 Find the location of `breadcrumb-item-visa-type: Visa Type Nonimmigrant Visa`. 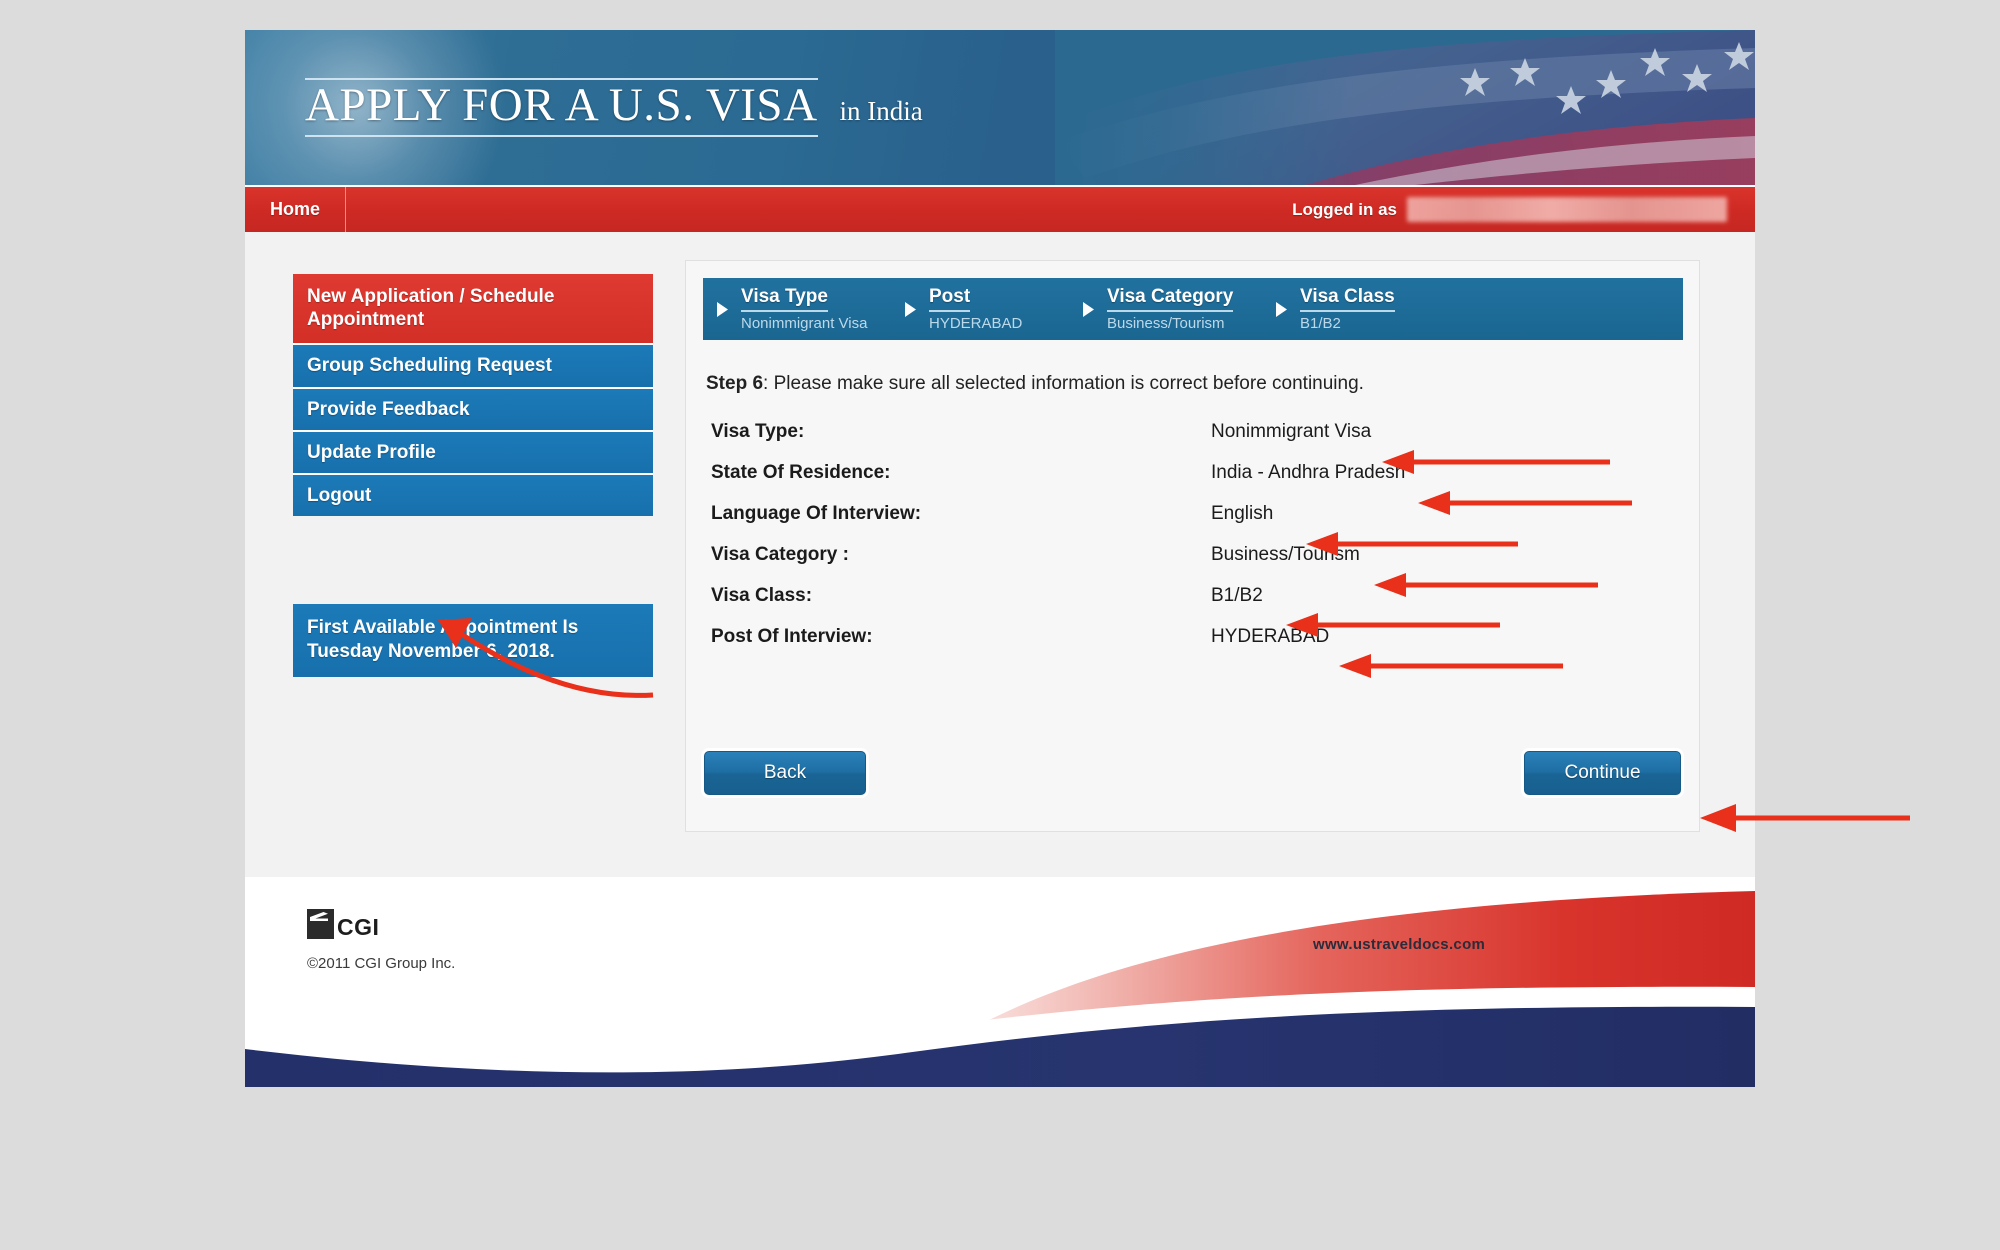

breadcrumb-item-visa-type: Visa Type Nonimmigrant Visa is located at coordinates (816, 309).